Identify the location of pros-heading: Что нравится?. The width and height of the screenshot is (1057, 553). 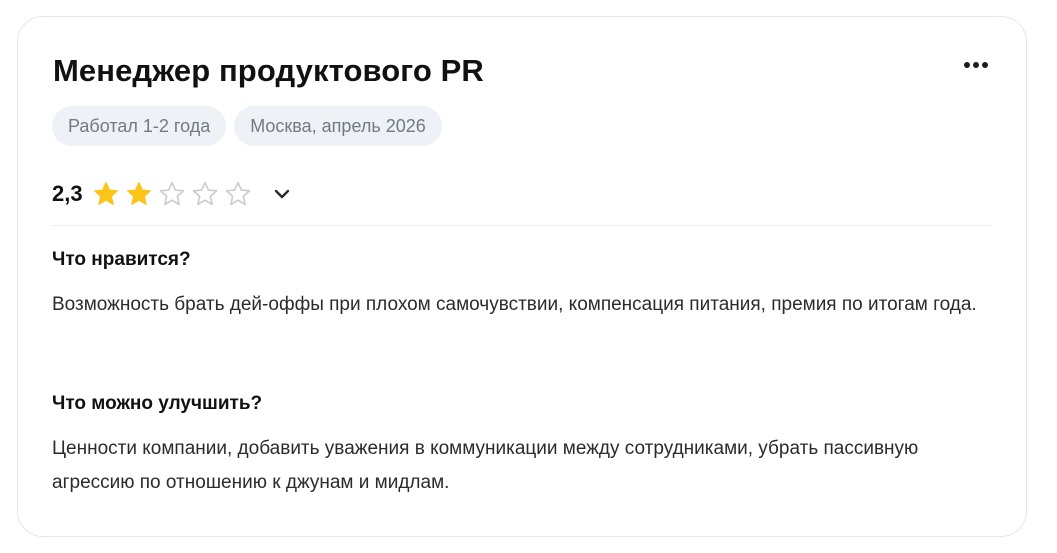
(121, 259).